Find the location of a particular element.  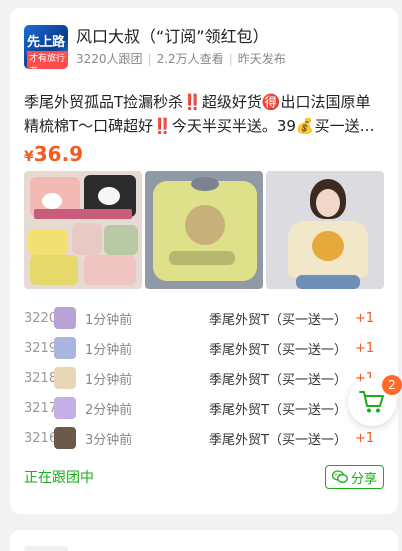

post-footer: 正在跟团中 分享 is located at coordinates (204, 477).